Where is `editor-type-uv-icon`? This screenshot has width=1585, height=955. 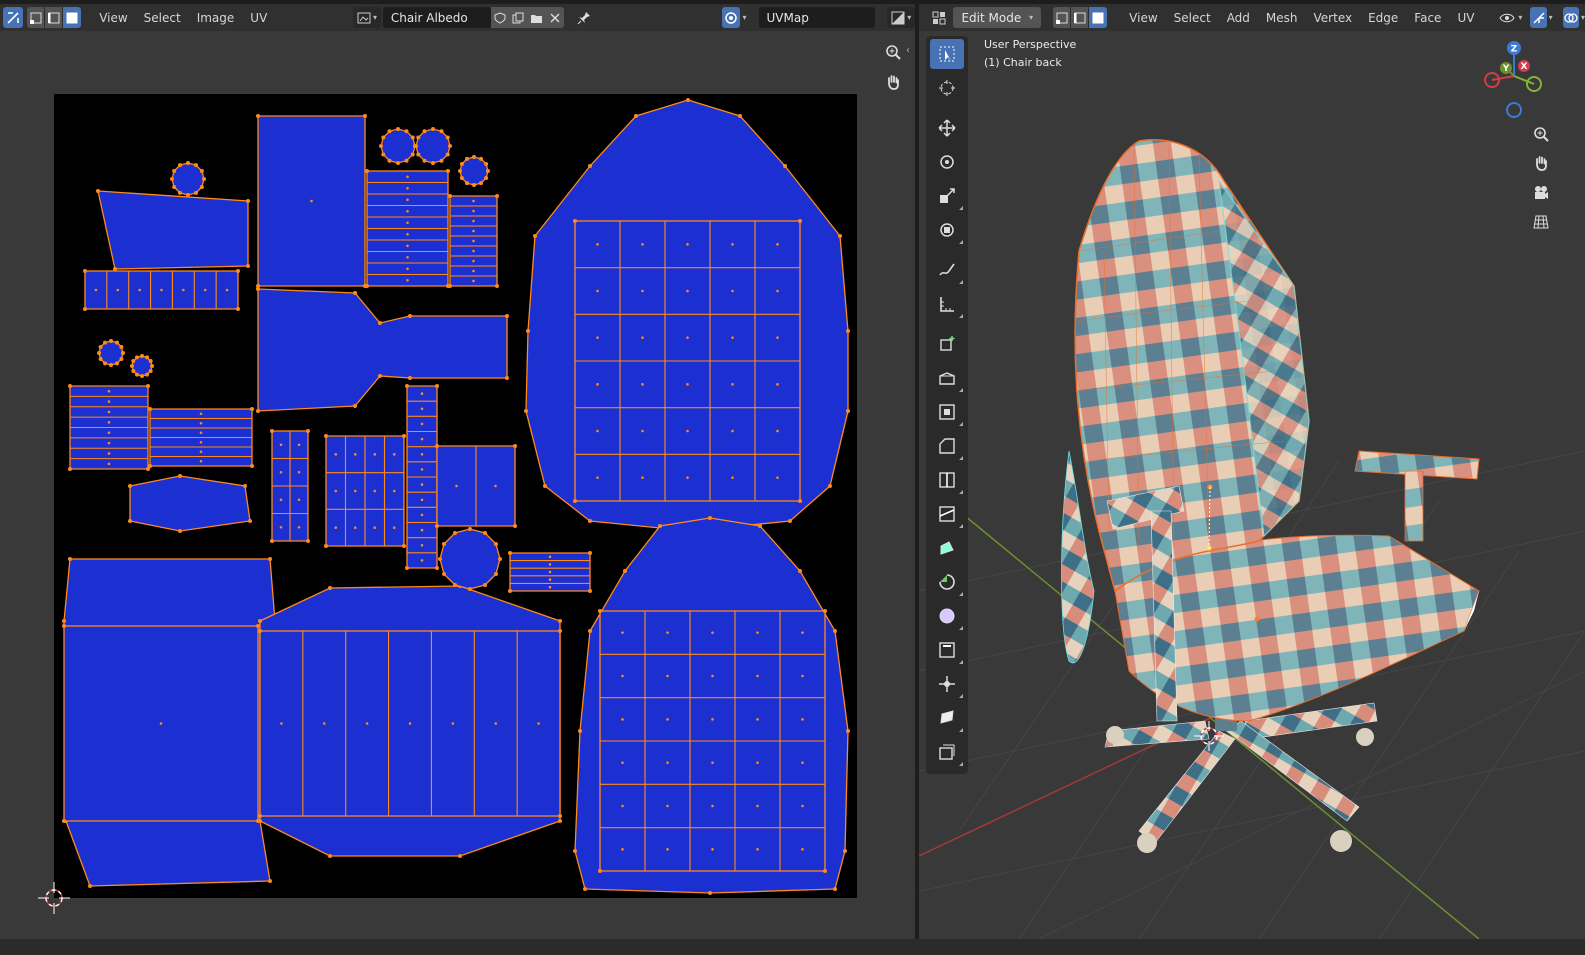 editor-type-uv-icon is located at coordinates (13, 17).